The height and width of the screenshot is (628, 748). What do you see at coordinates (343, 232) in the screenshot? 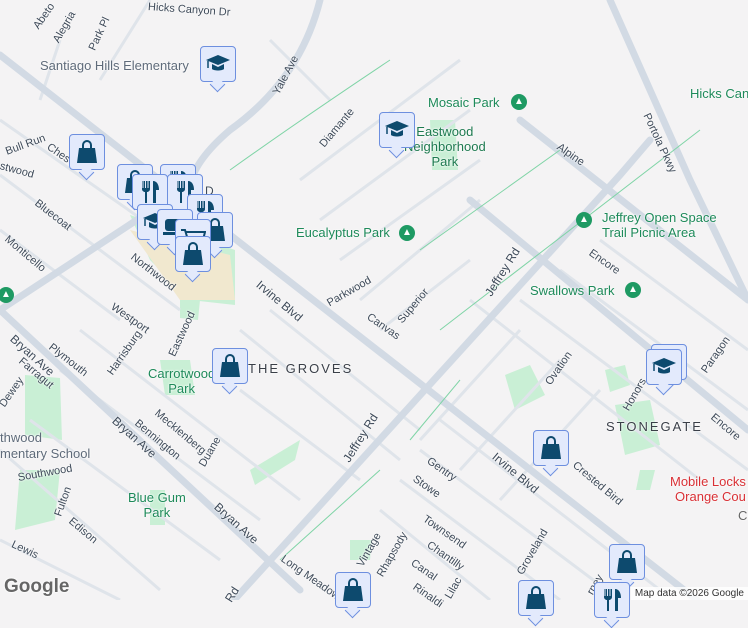
I see `place-label-eucalyptus-park: Eucalyptus Park` at bounding box center [343, 232].